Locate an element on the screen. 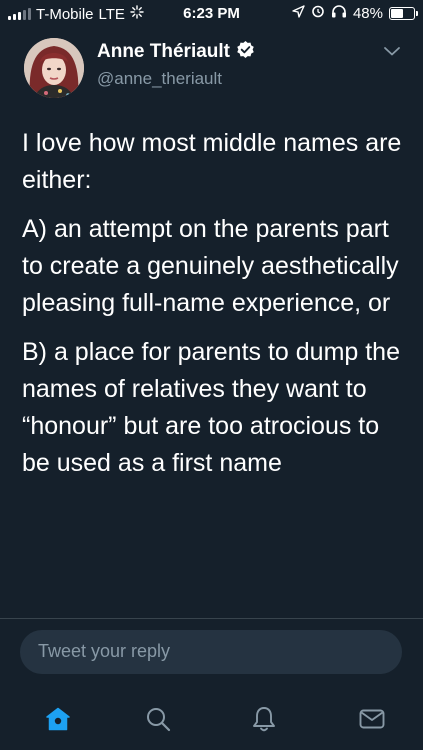 This screenshot has height=750, width=423. tweet-paragraph: I love how most middle names are either: is located at coordinates (212, 161).